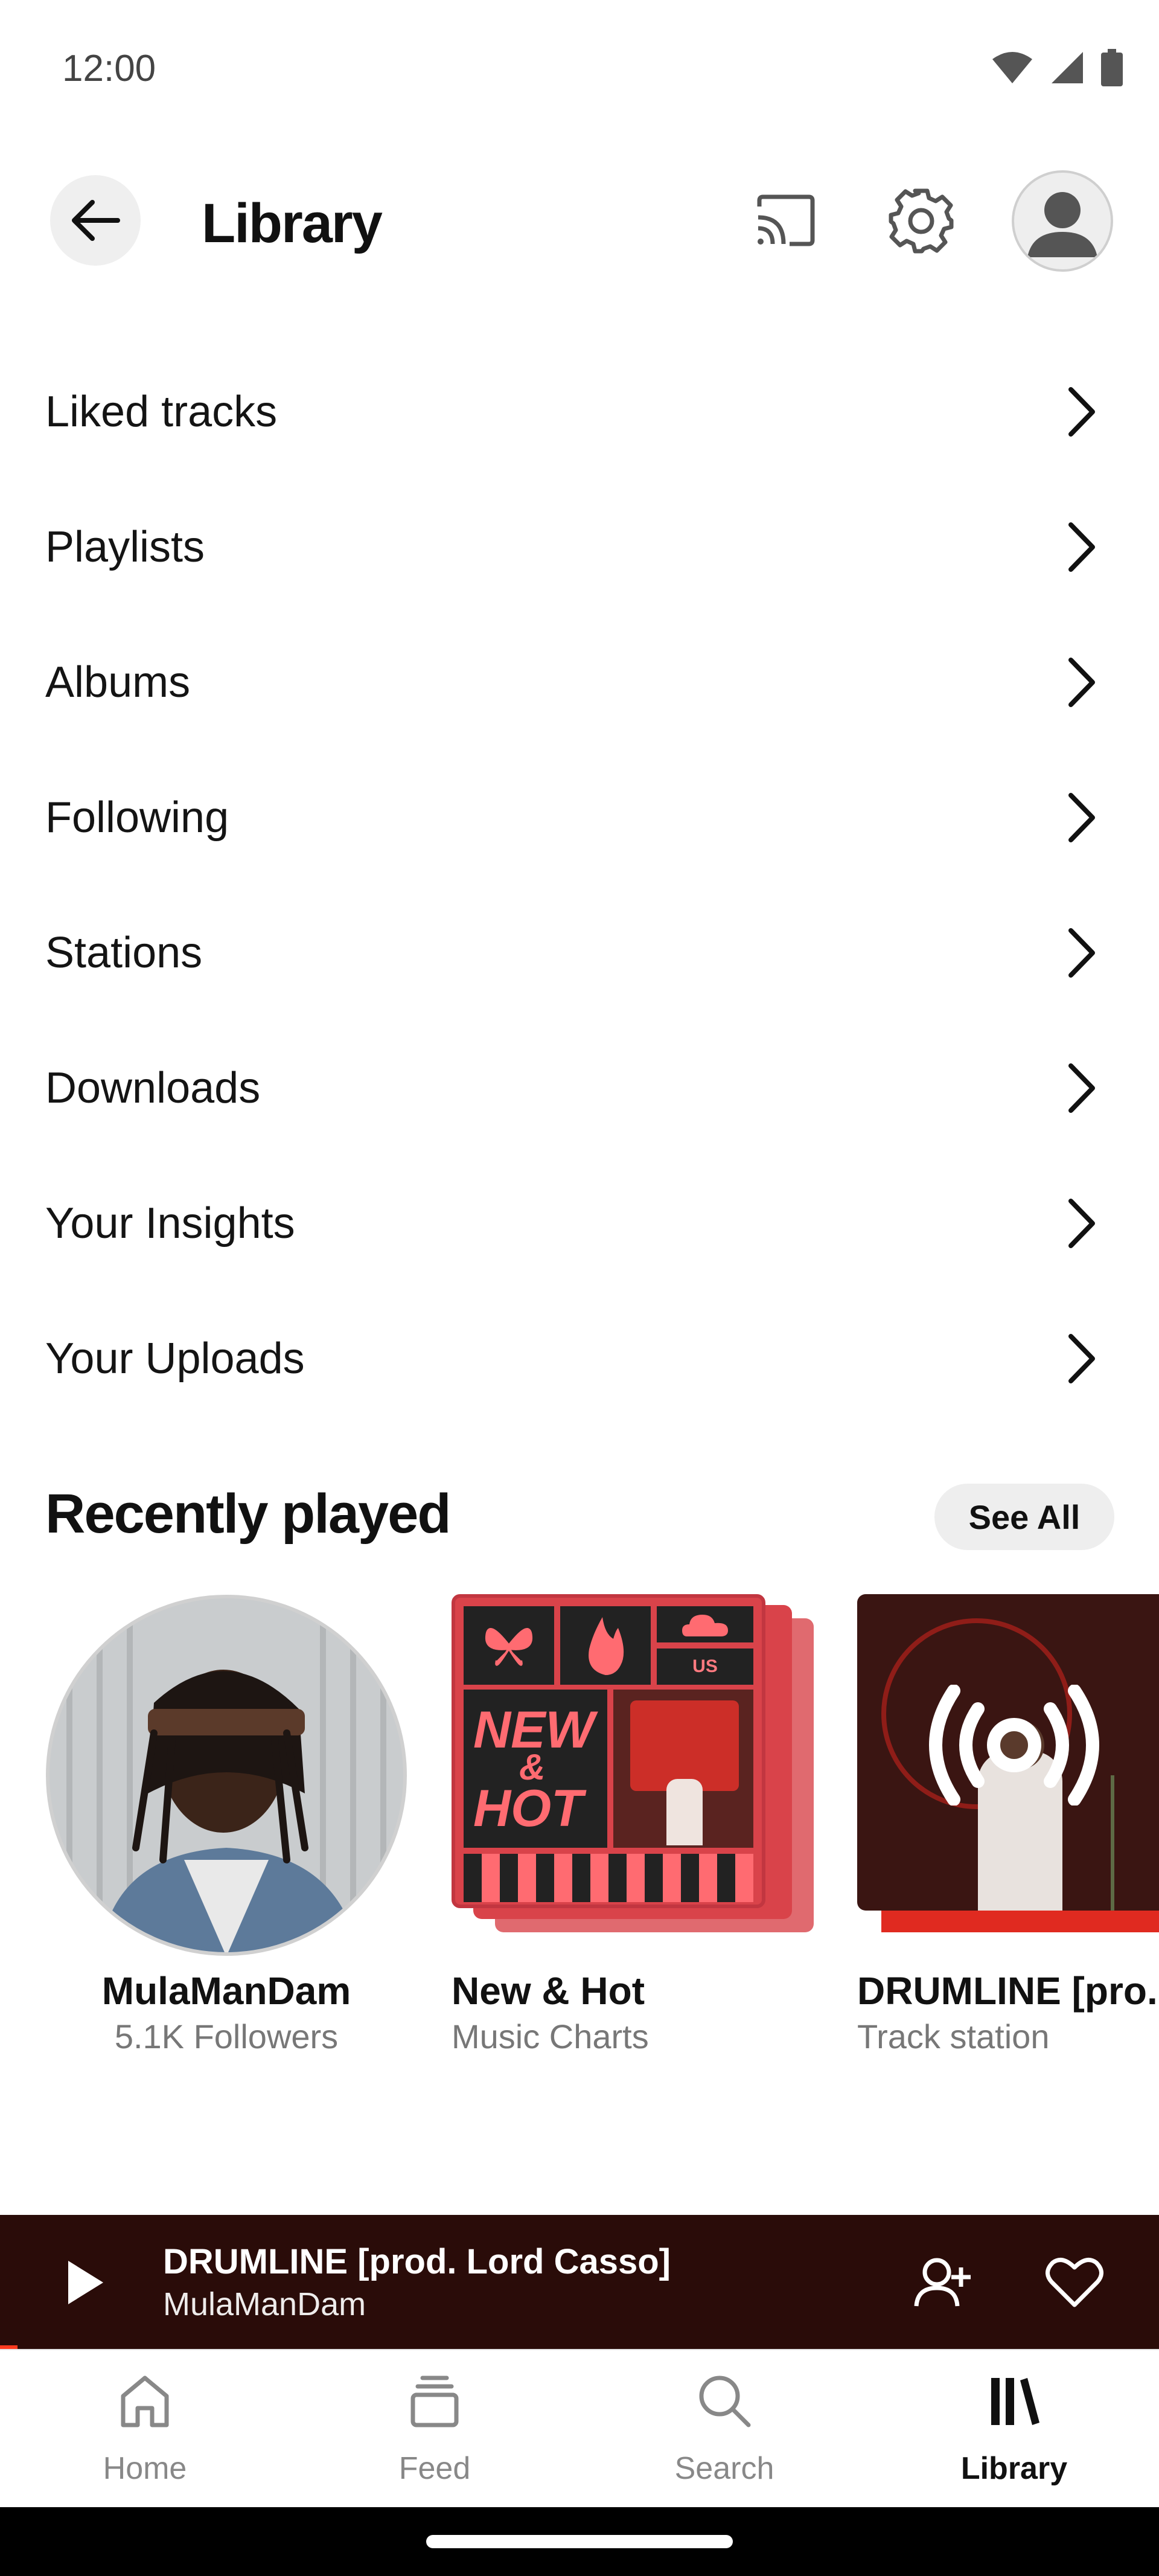 This screenshot has width=1159, height=2576. I want to click on chart-art-badge: US, so click(705, 1666).